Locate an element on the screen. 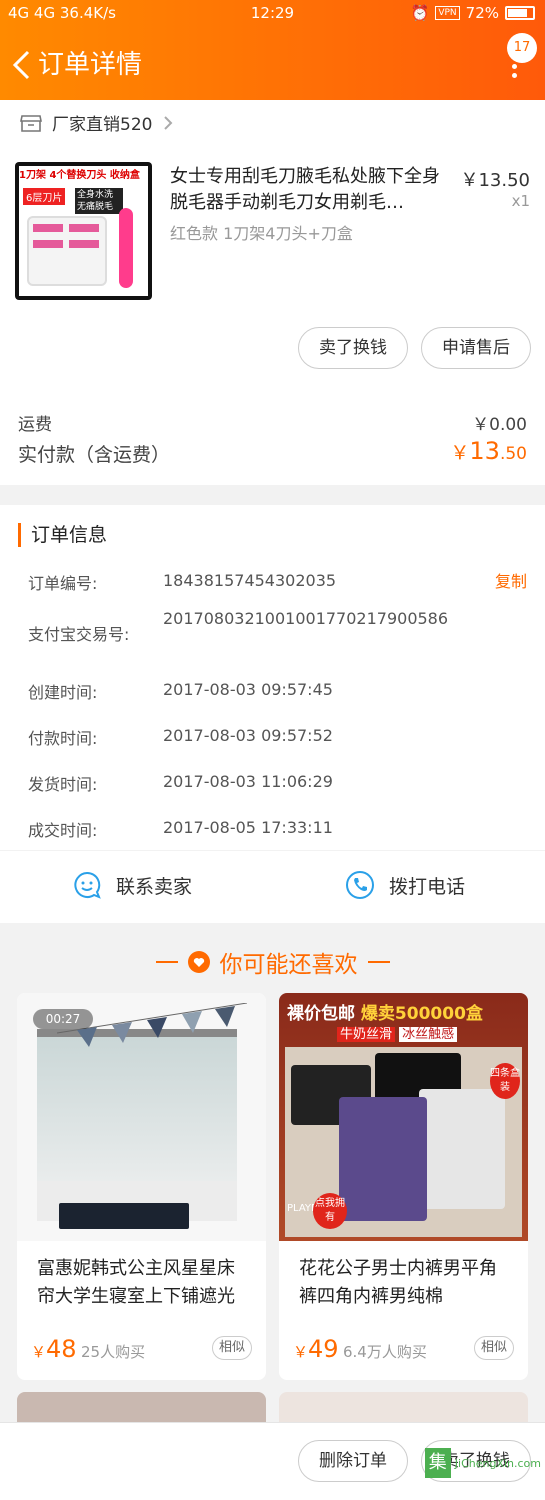  banner-ice-silk: 冰丝触感 is located at coordinates (428, 1034).